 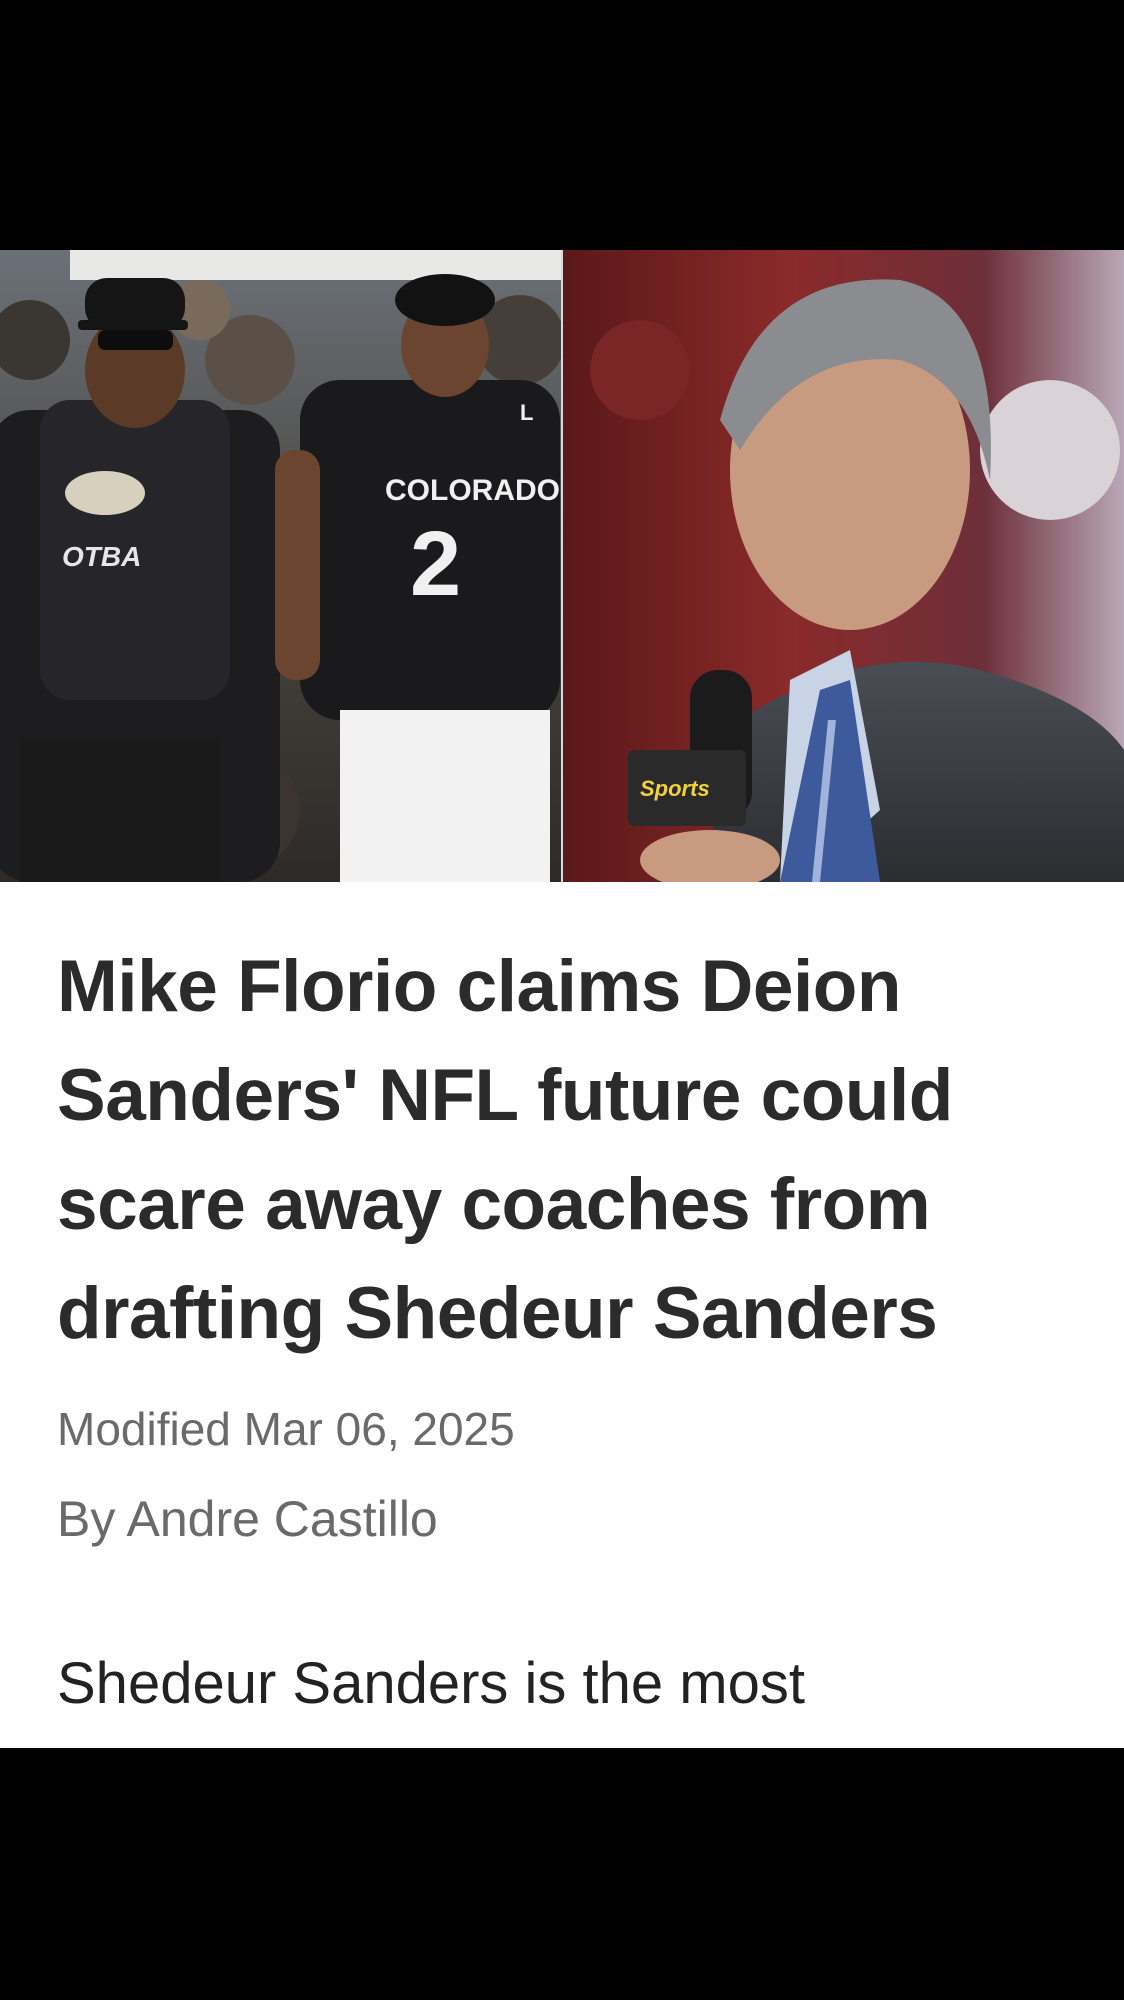 I want to click on mic-flag-text: Sports, so click(x=675, y=788).